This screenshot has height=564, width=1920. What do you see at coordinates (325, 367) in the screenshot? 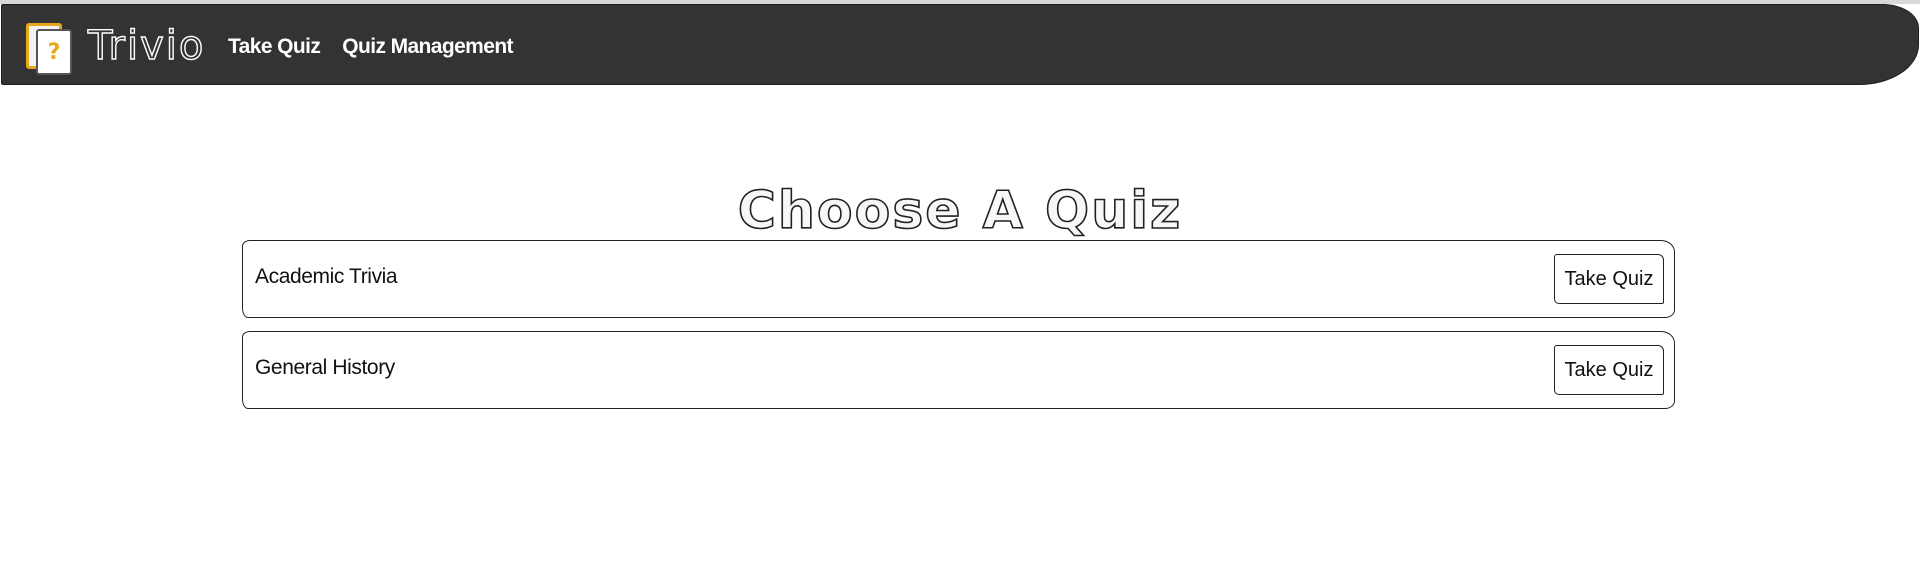
I see `quiz-name: General History` at bounding box center [325, 367].